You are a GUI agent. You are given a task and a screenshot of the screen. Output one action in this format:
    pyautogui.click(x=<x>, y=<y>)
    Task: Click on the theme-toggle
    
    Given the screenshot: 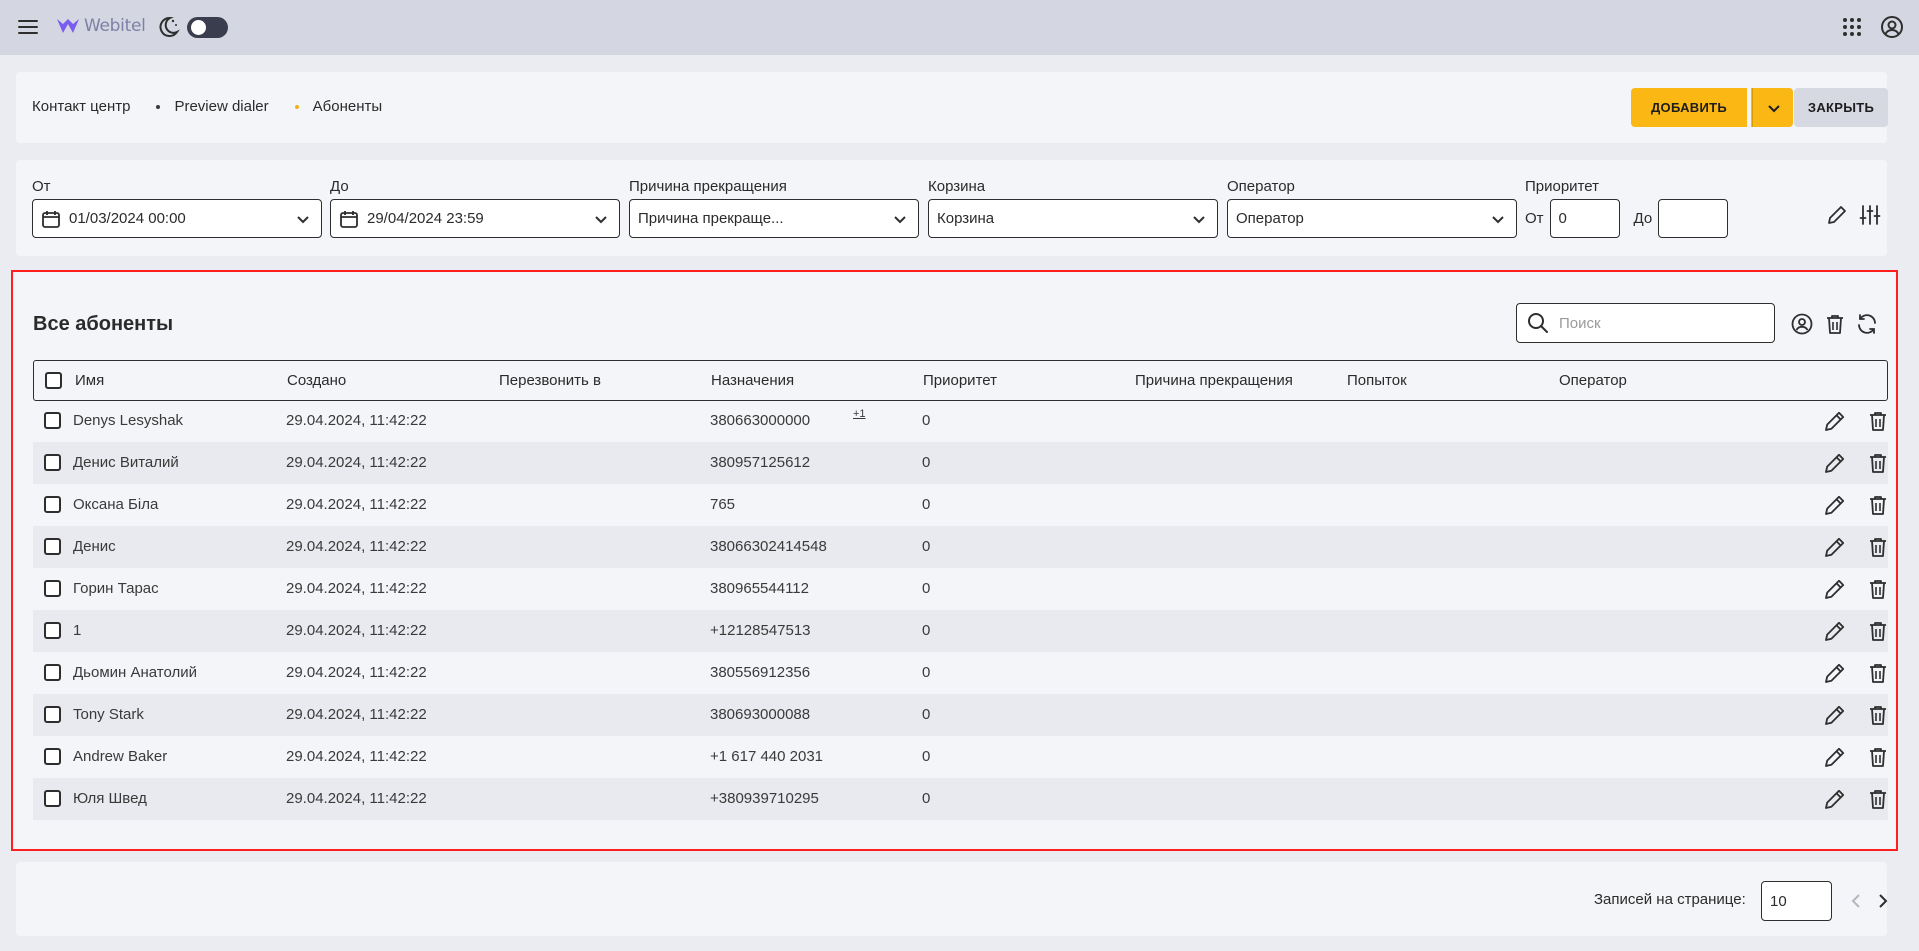 What is the action you would take?
    pyautogui.click(x=207, y=27)
    